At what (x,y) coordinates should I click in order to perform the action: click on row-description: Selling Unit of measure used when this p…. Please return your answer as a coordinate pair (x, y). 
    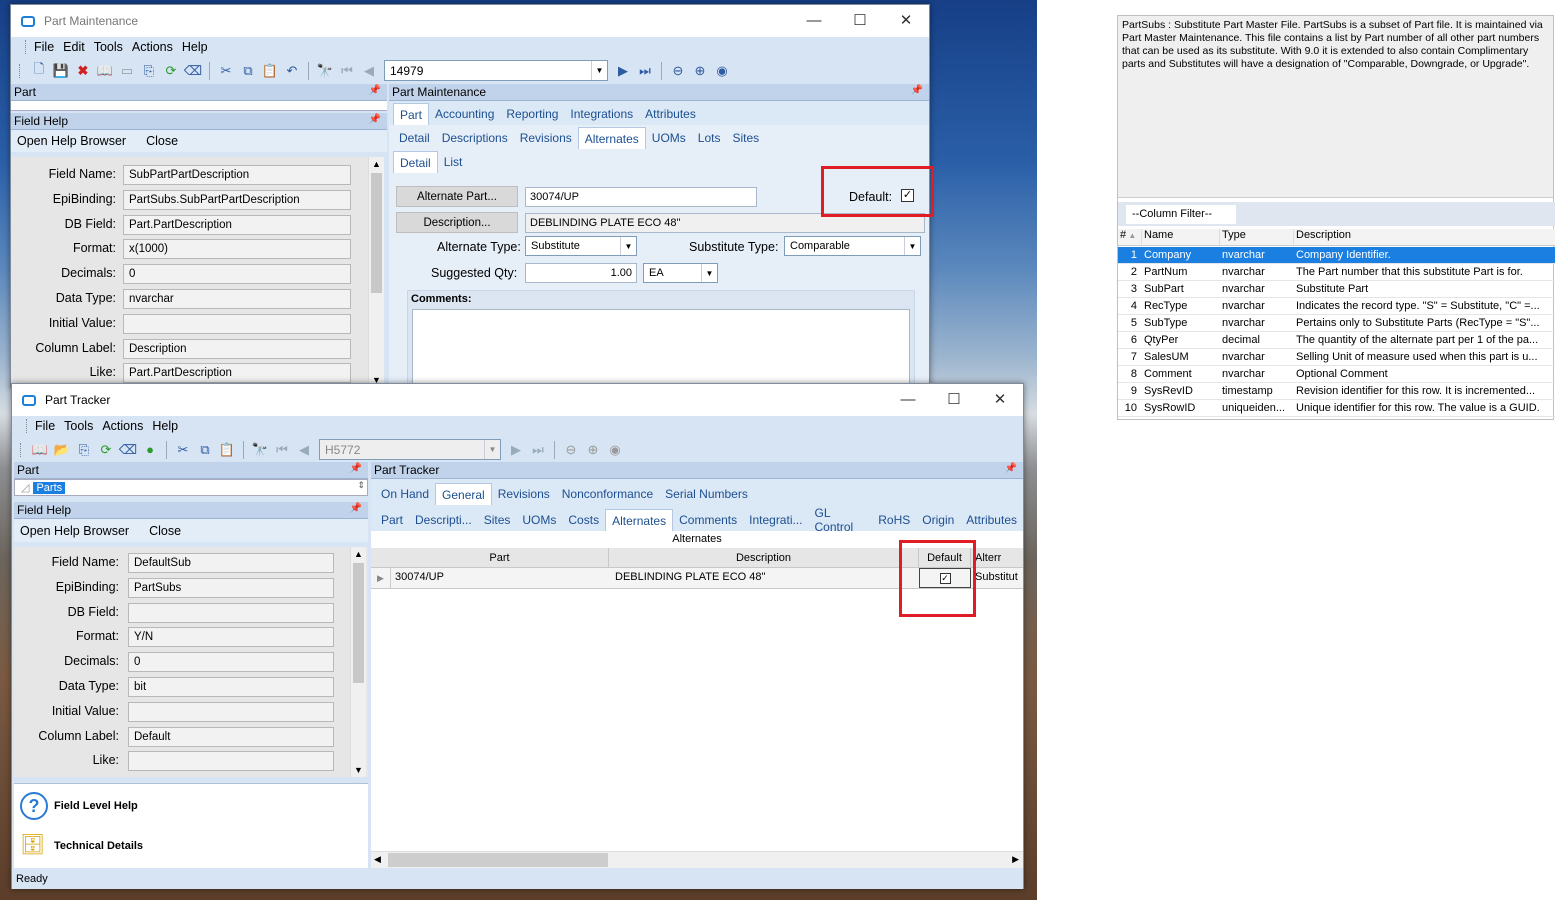
    Looking at the image, I should click on (1423, 357).